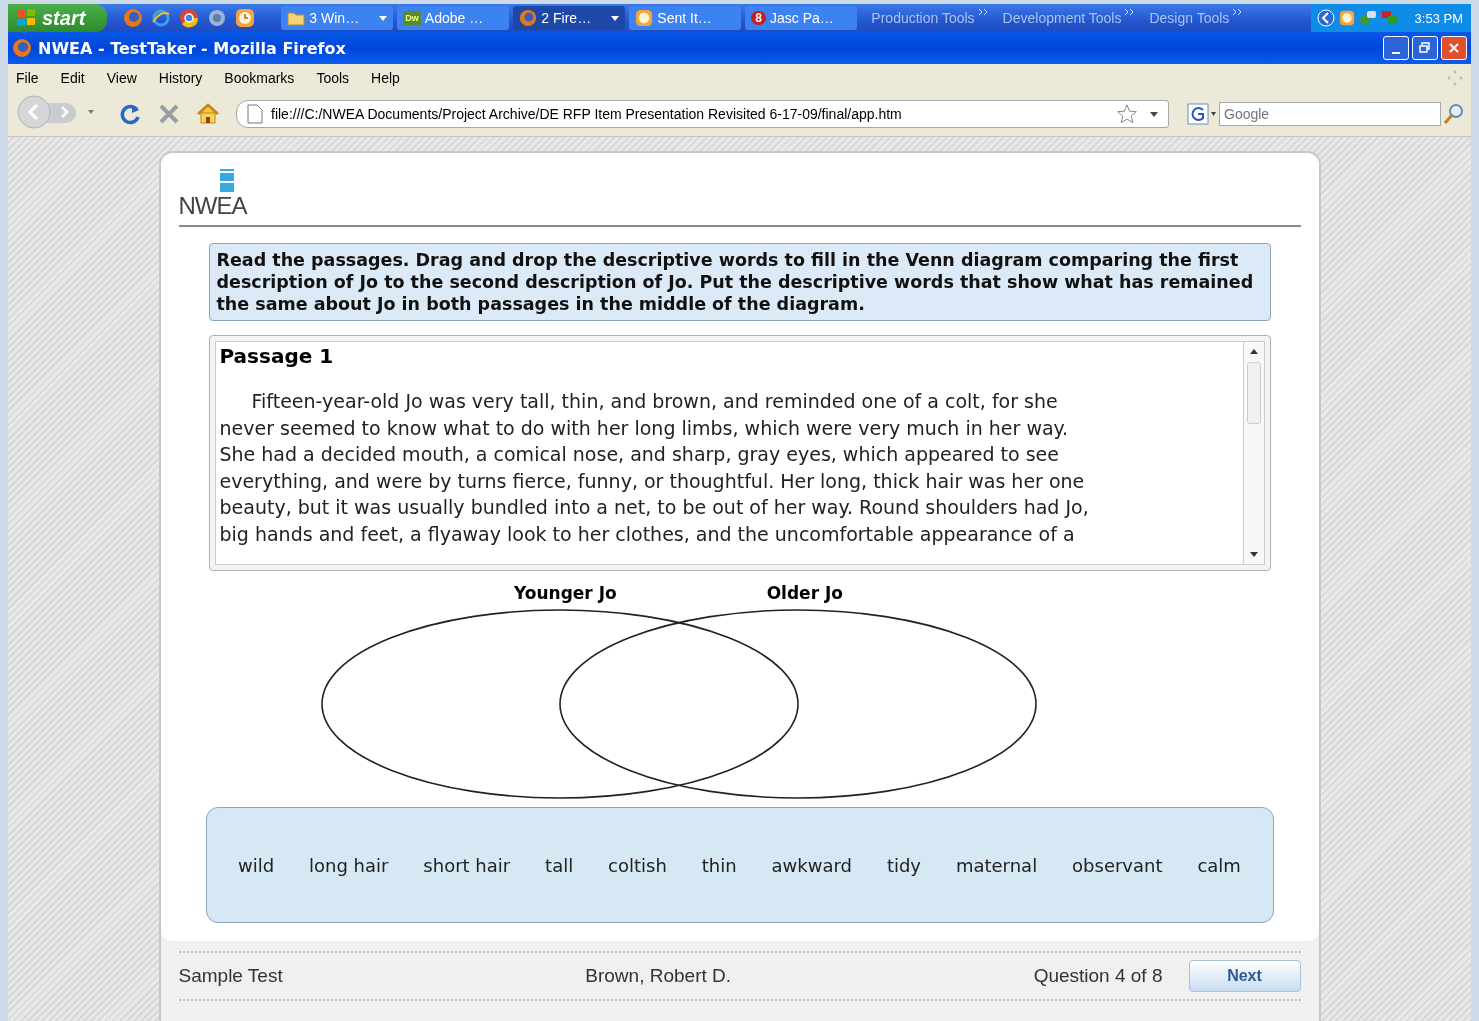 Image resolution: width=1479 pixels, height=1021 pixels. I want to click on word-tile: long hair, so click(349, 865).